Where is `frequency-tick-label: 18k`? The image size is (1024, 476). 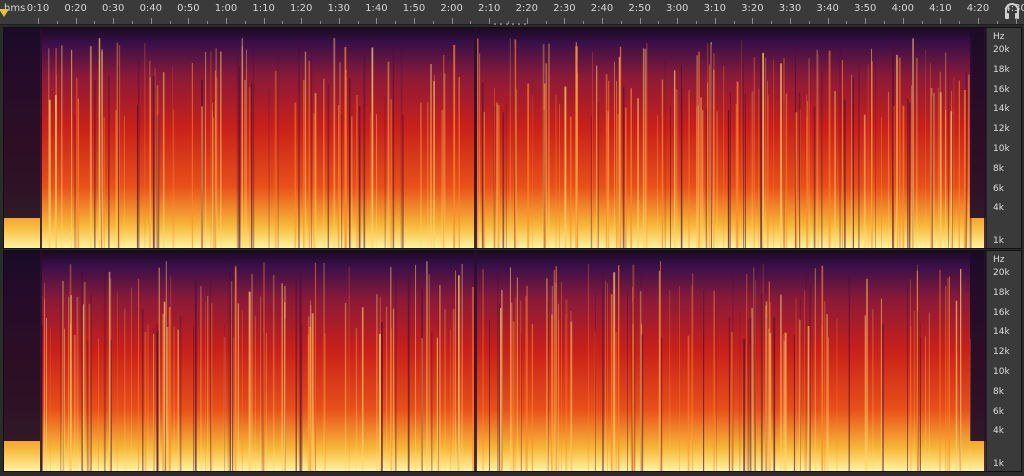
frequency-tick-label: 18k is located at coordinates (1001, 69).